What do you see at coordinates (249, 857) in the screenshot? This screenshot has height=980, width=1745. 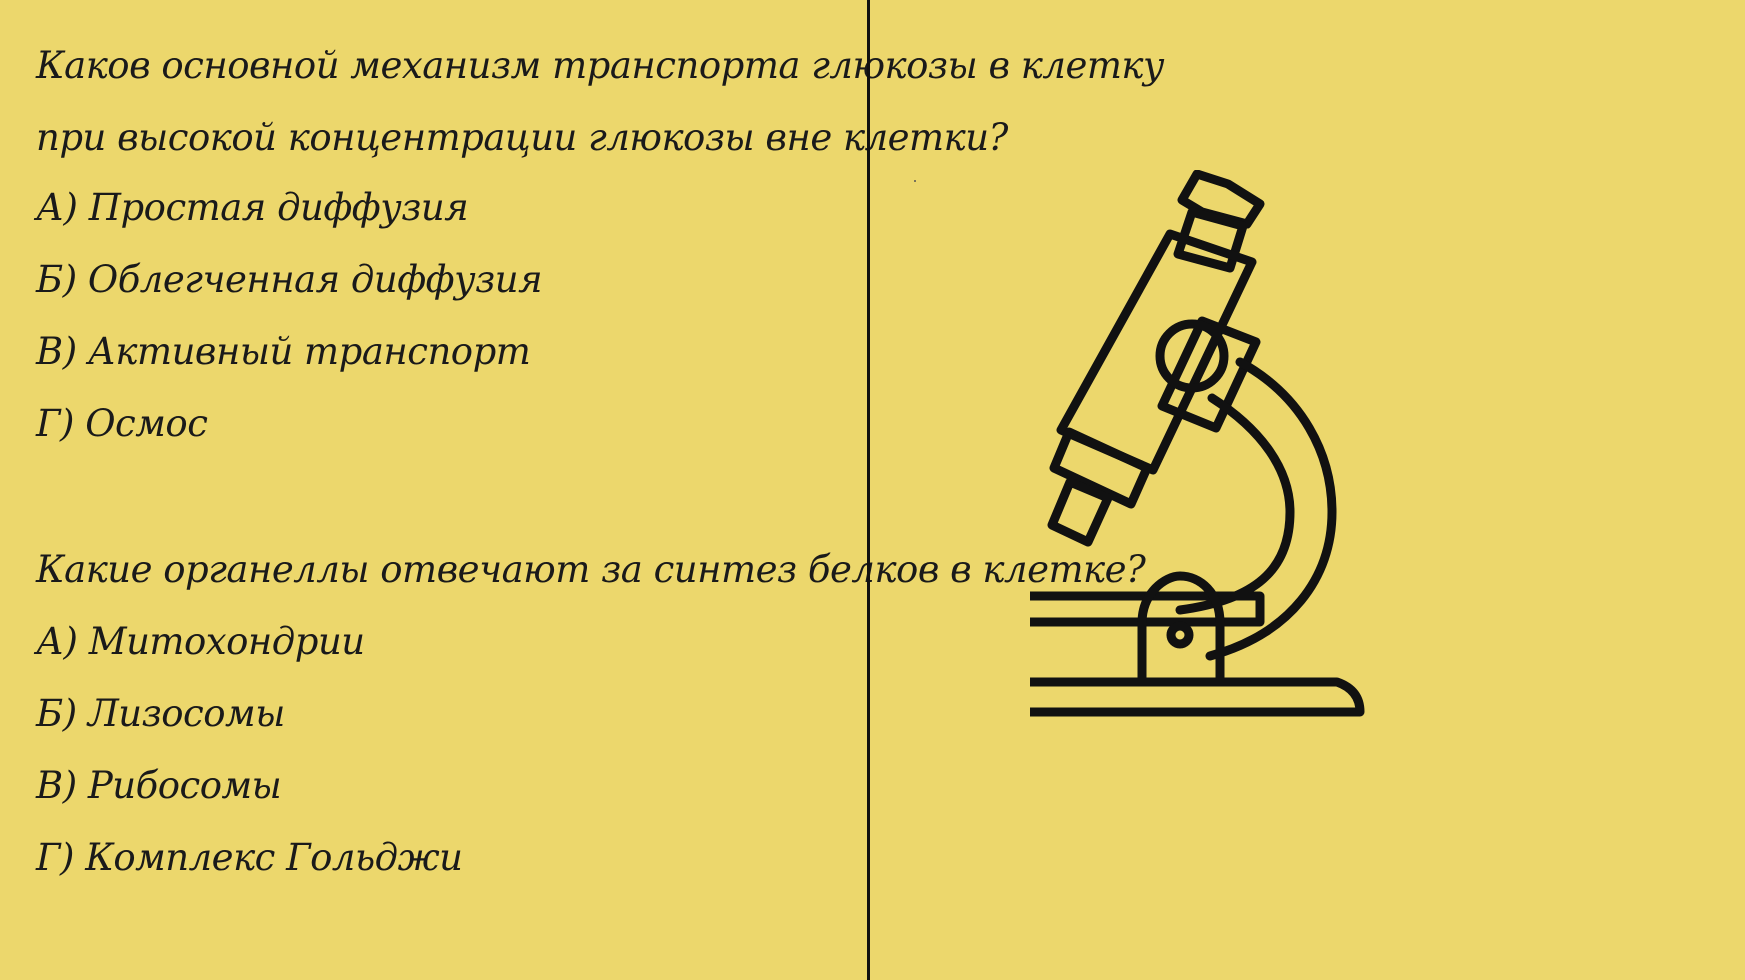 I see `question-2-option-d: Г) Комплекс Гольджи` at bounding box center [249, 857].